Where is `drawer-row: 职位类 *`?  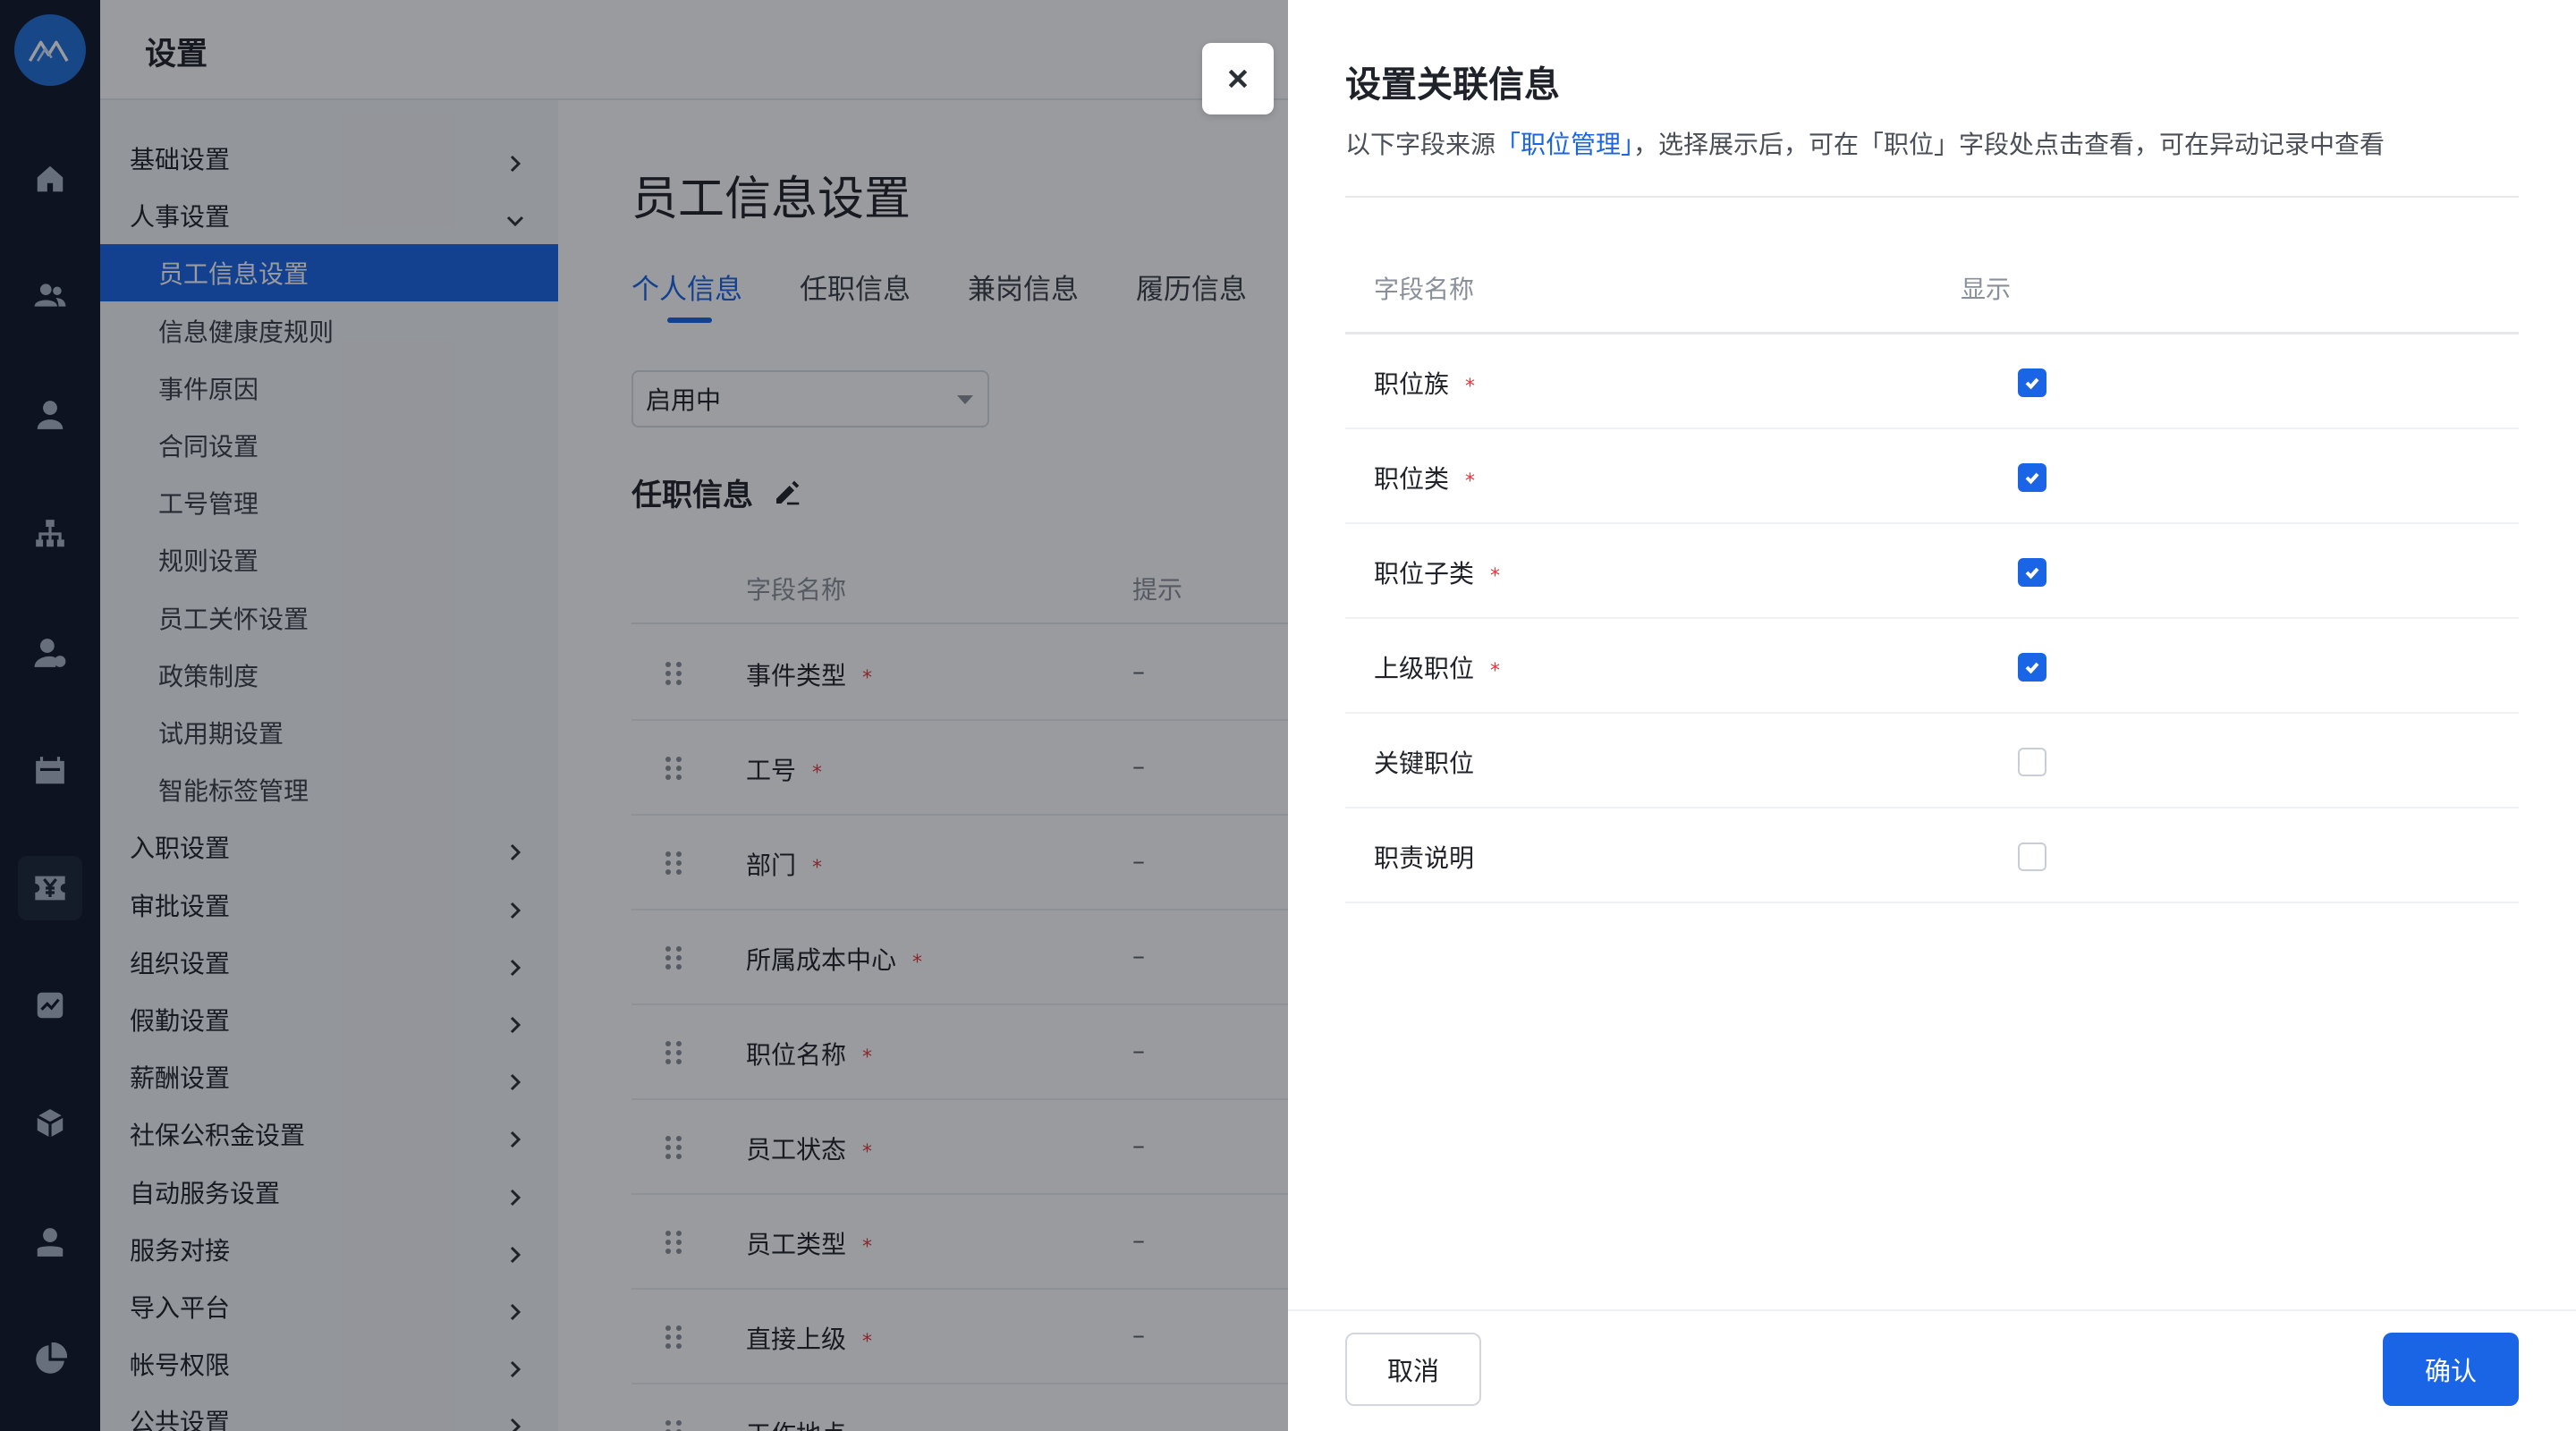
drawer-row: 职位类 * is located at coordinates (1932, 477).